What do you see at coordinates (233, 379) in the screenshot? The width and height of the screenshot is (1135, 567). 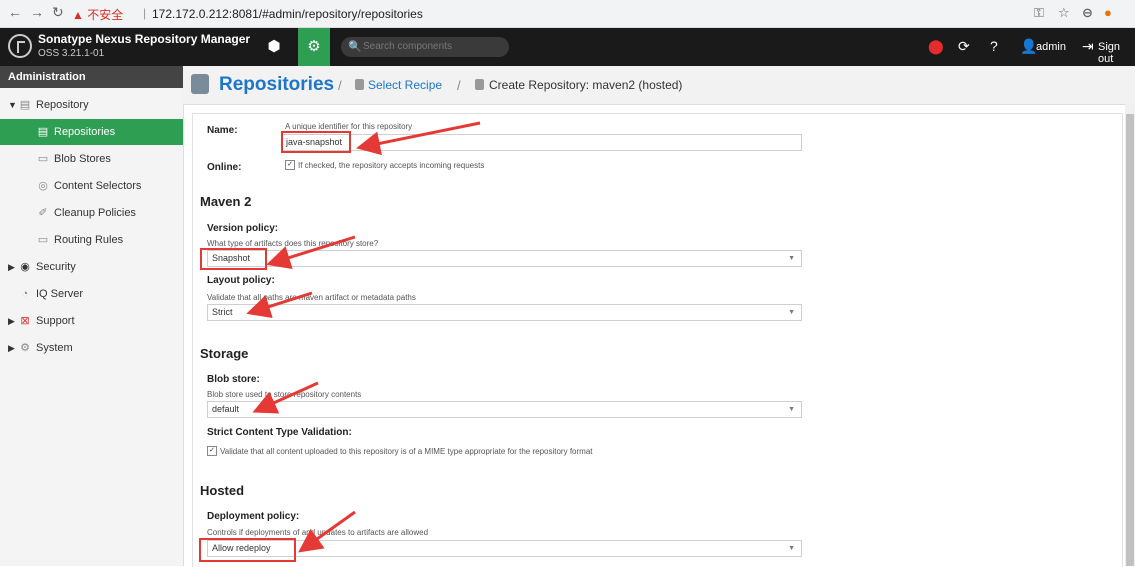 I see `blob-store-label: Blob store:` at bounding box center [233, 379].